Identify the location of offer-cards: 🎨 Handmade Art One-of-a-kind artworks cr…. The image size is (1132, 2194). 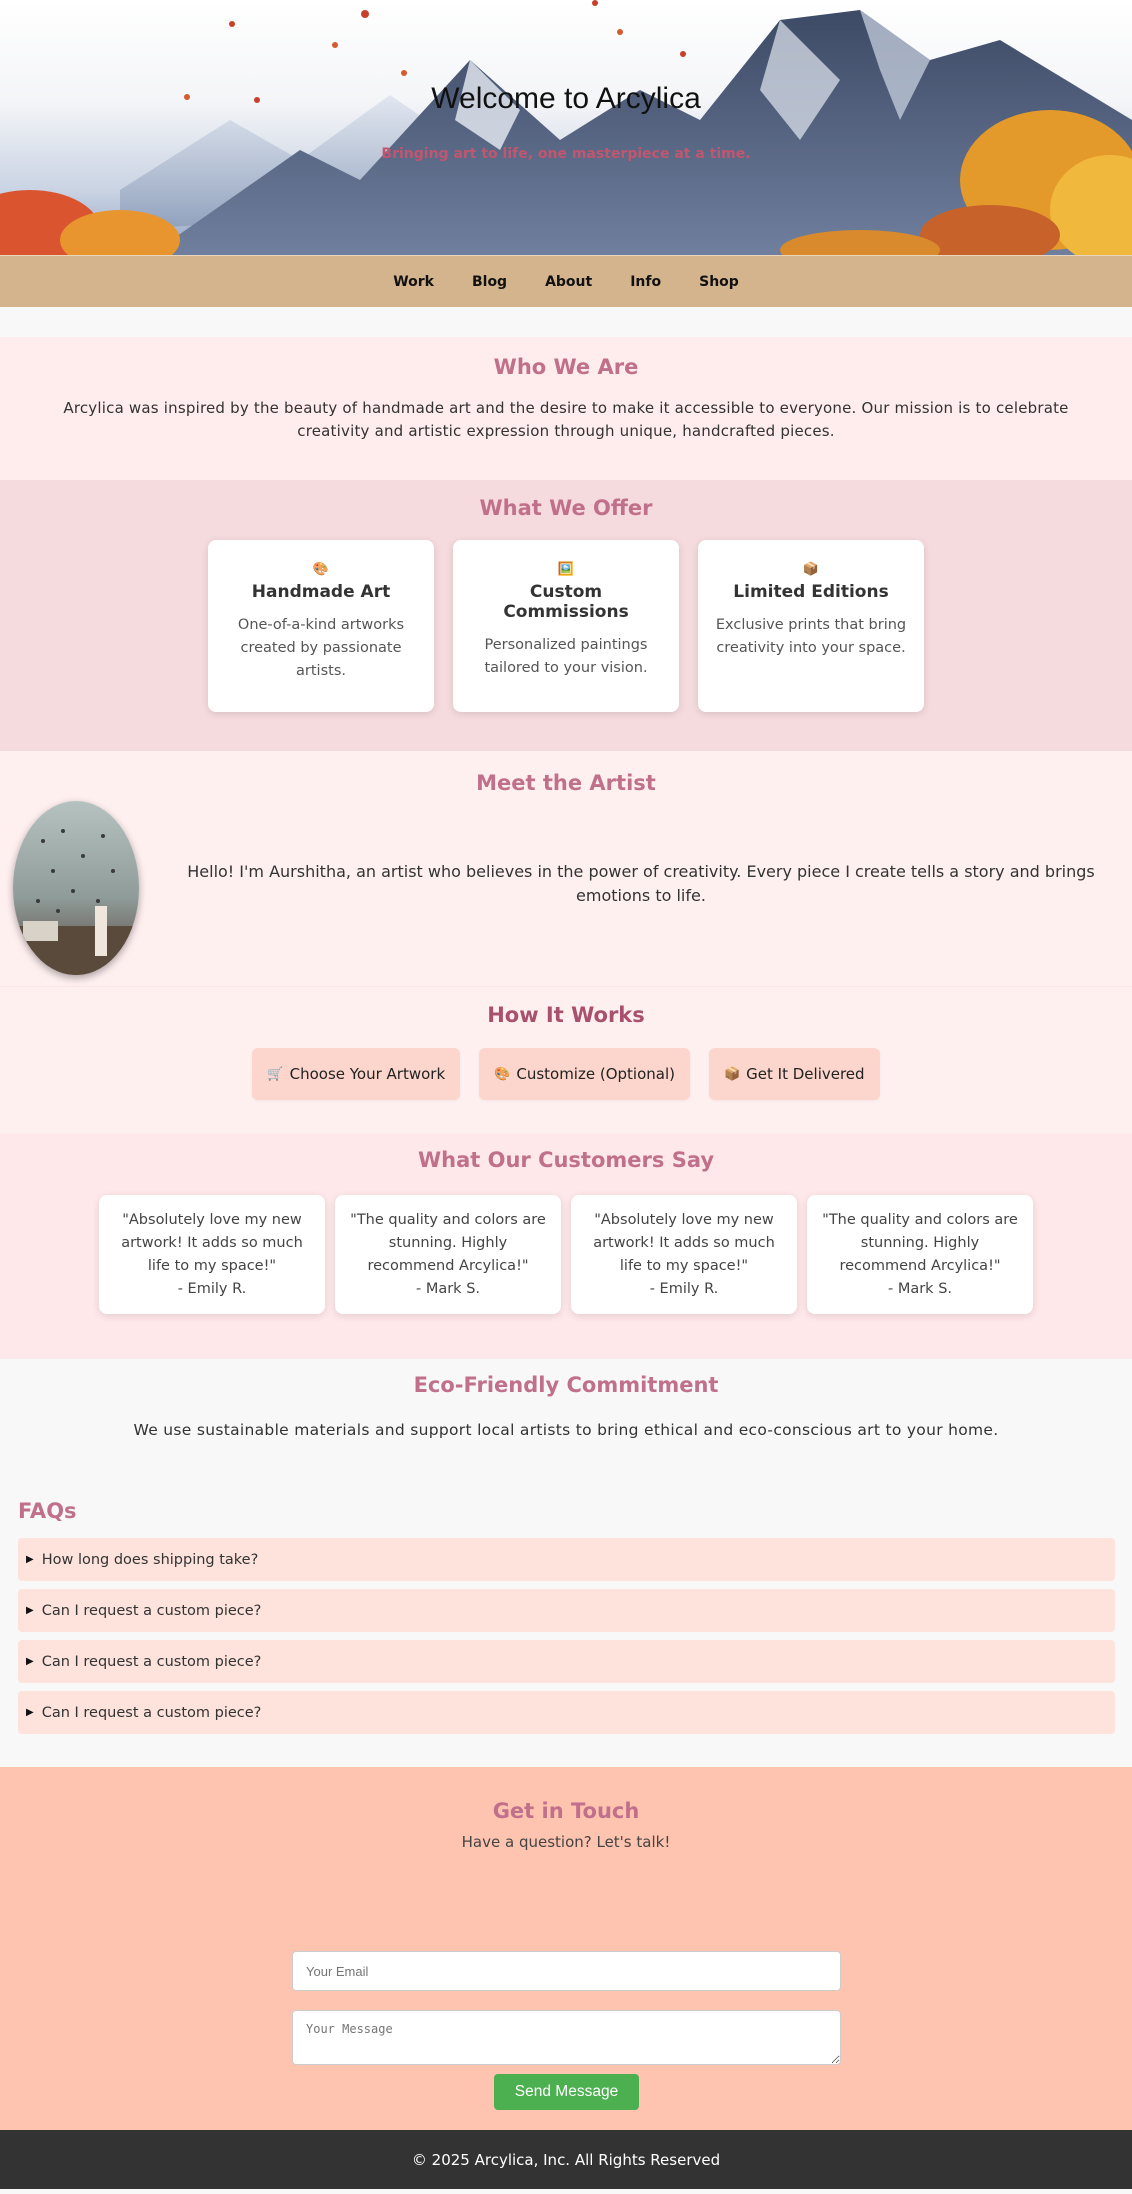
(566, 626).